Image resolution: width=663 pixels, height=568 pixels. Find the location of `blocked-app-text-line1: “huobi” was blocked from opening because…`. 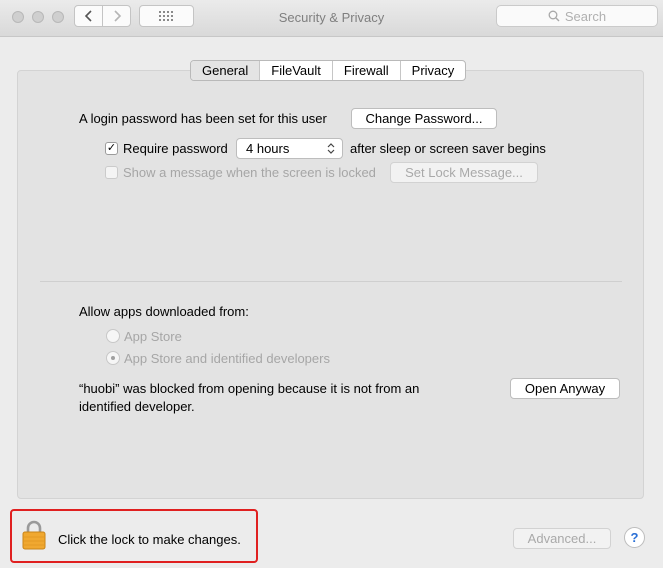

blocked-app-text-line1: “huobi” was blocked from opening because… is located at coordinates (249, 388).